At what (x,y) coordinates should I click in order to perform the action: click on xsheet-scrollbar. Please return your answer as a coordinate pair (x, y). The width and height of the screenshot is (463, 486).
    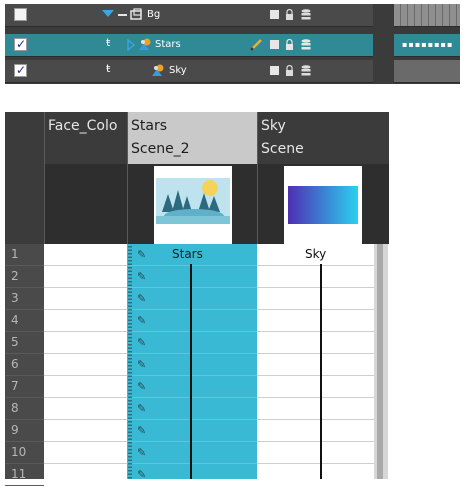
    Looking at the image, I should click on (381, 361).